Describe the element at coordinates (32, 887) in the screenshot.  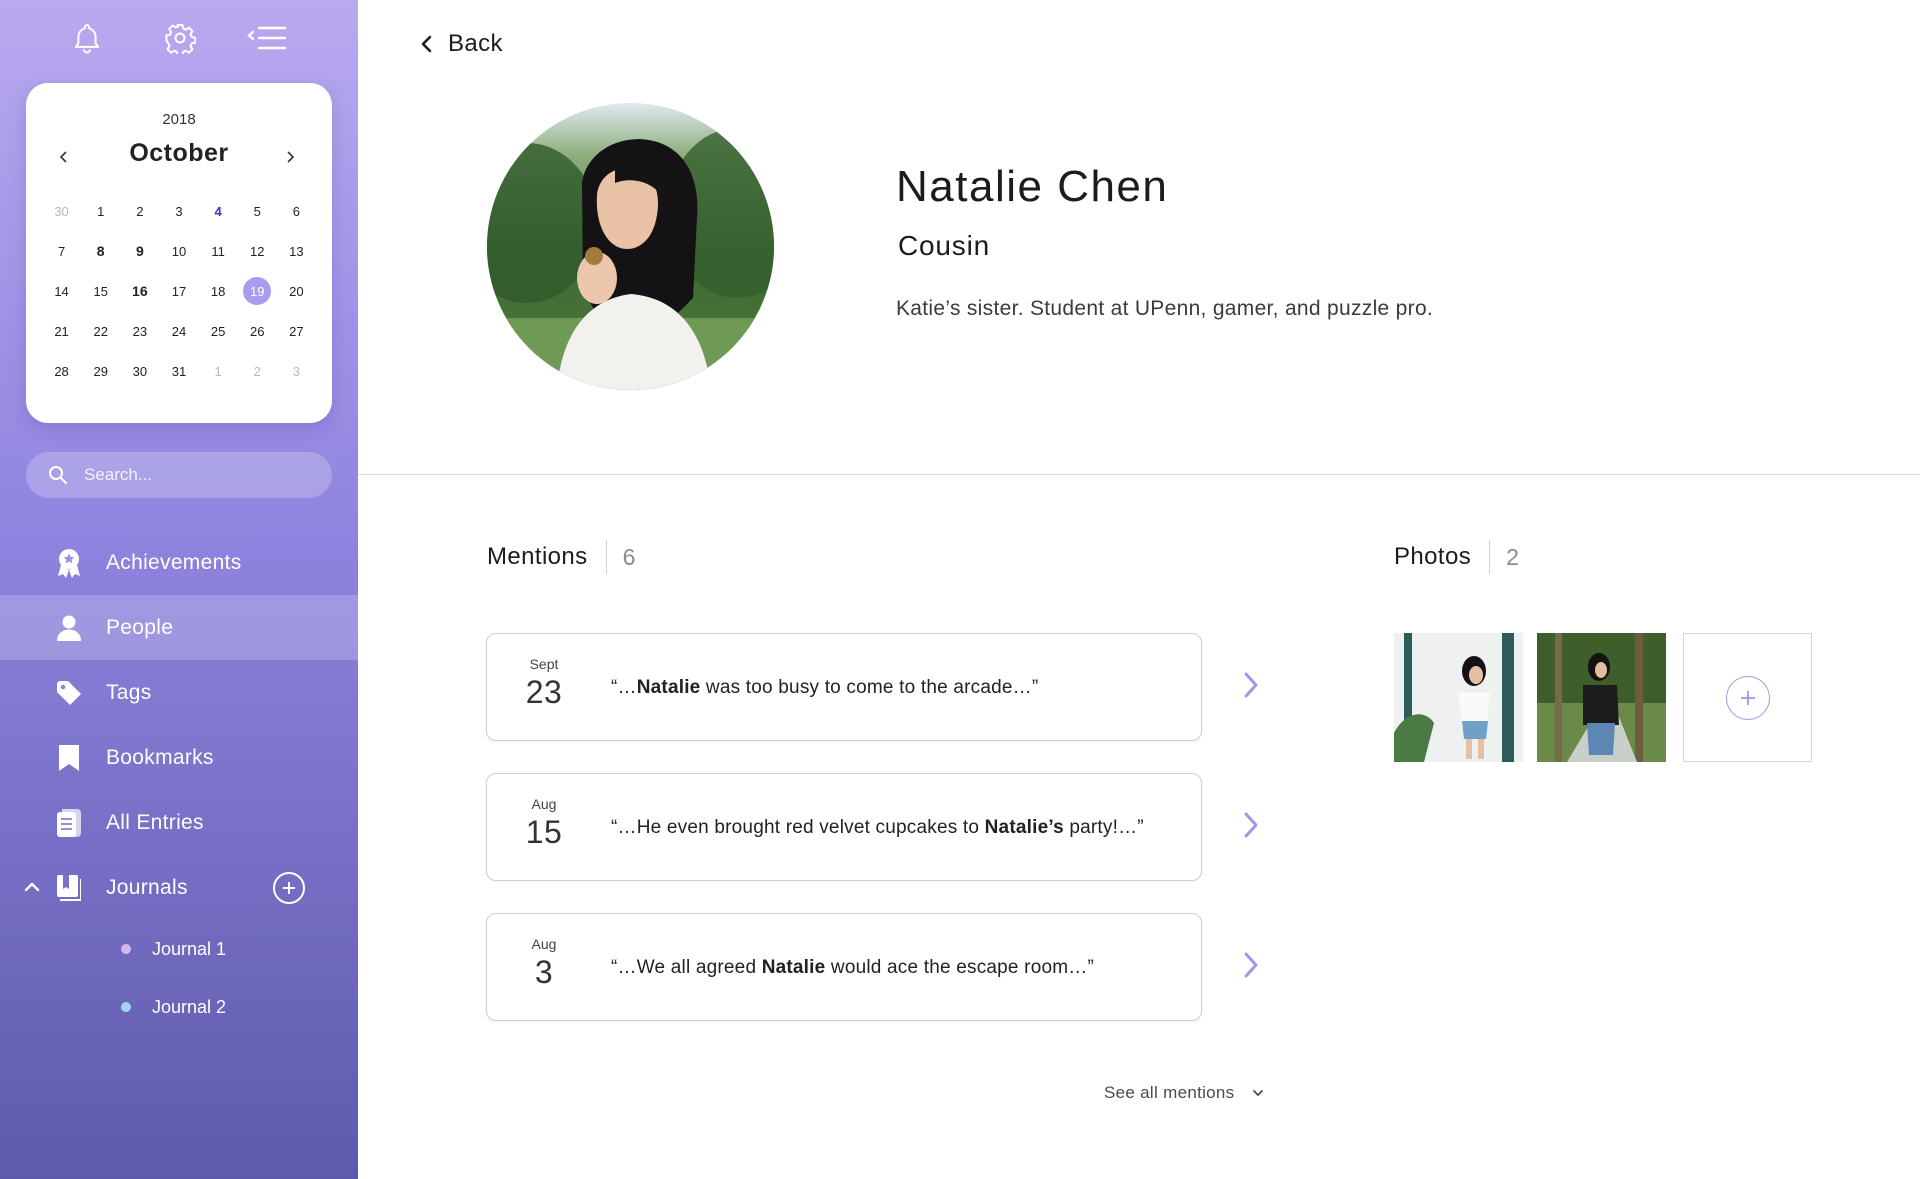
I see `journals-toggle` at that location.